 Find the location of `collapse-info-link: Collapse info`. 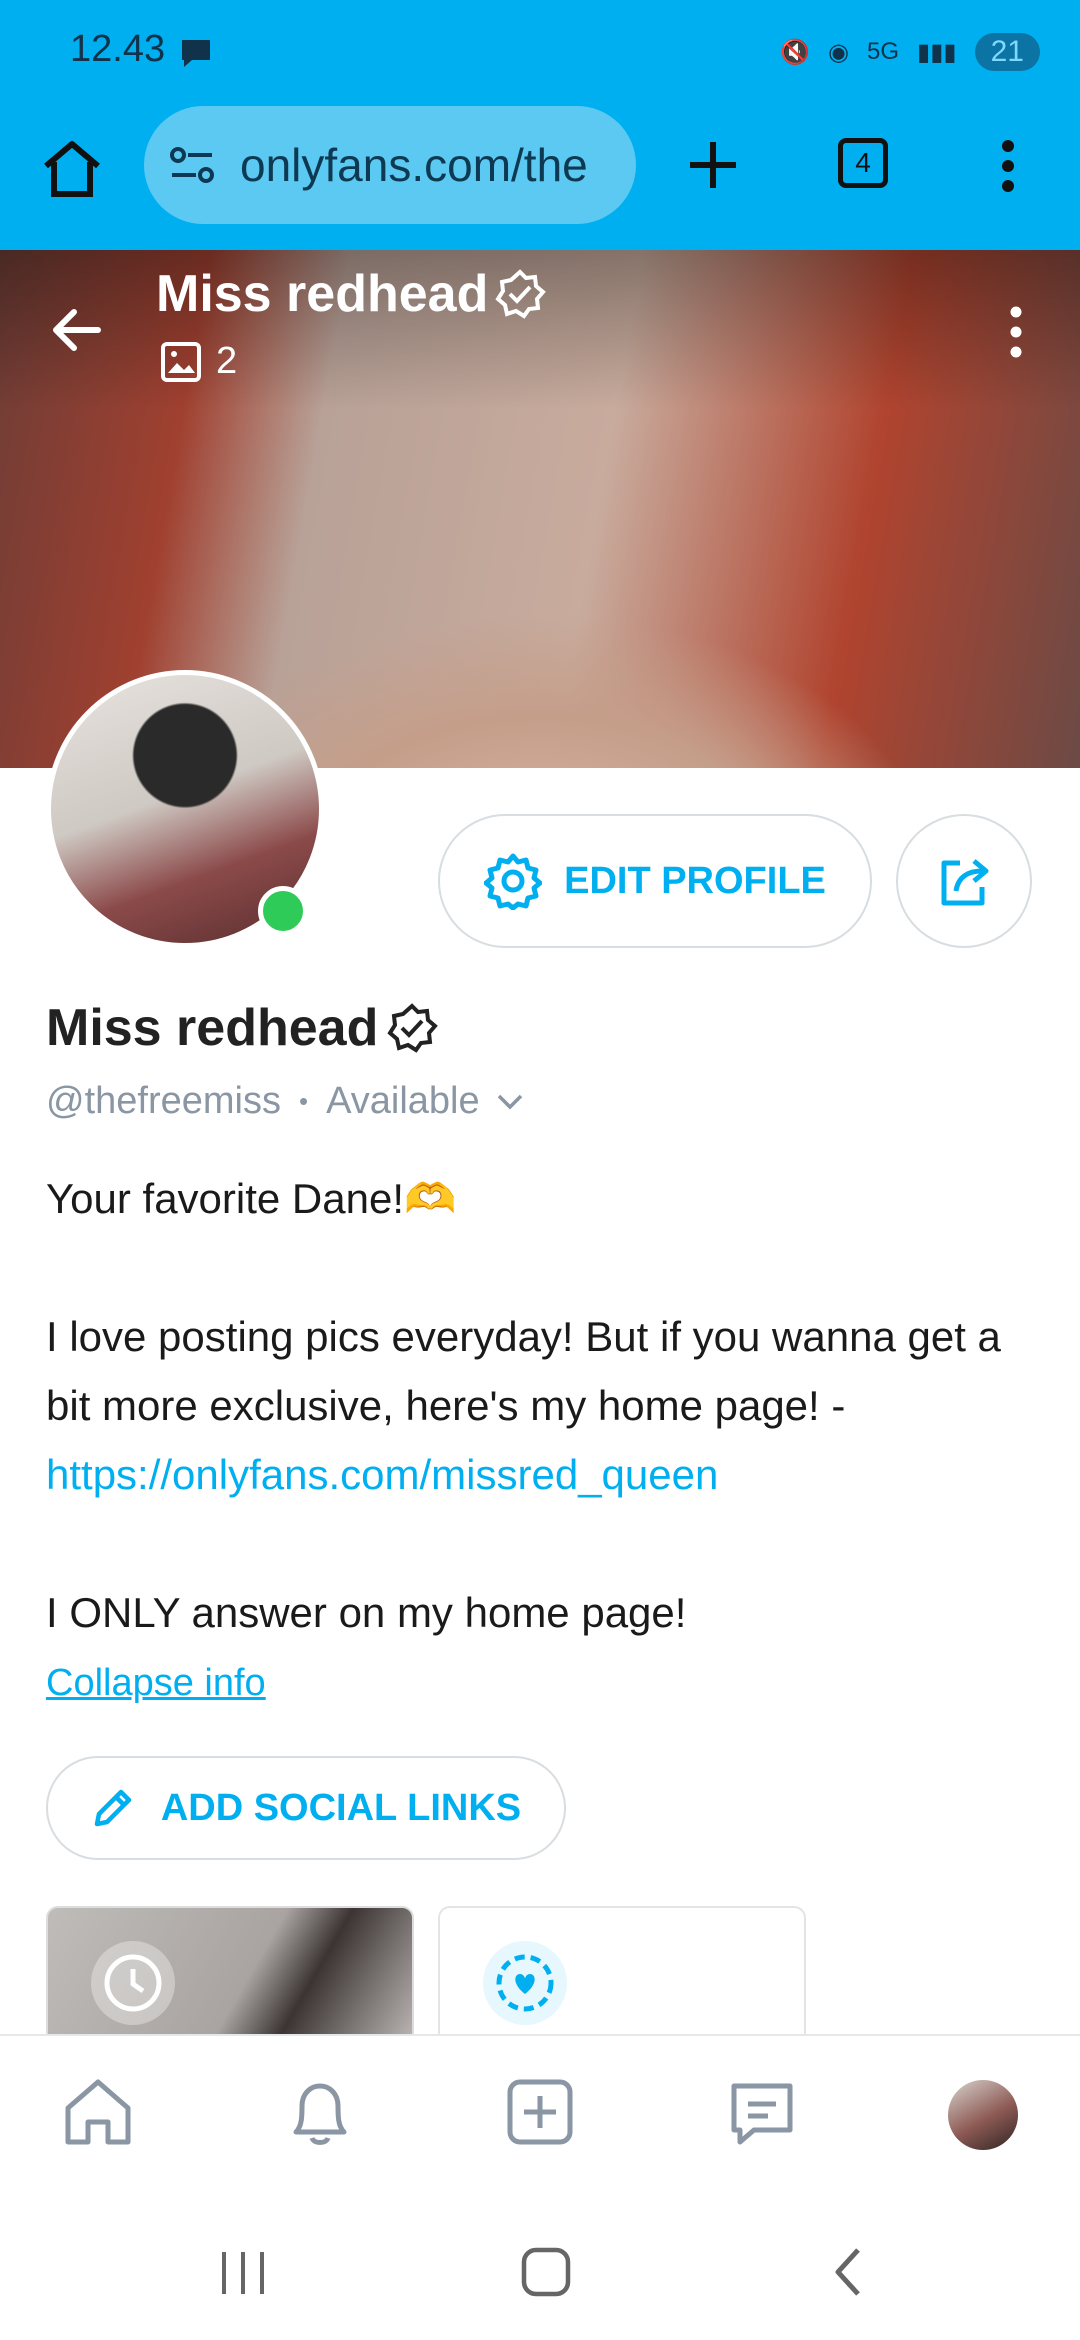

collapse-info-link: Collapse info is located at coordinates (156, 1683).